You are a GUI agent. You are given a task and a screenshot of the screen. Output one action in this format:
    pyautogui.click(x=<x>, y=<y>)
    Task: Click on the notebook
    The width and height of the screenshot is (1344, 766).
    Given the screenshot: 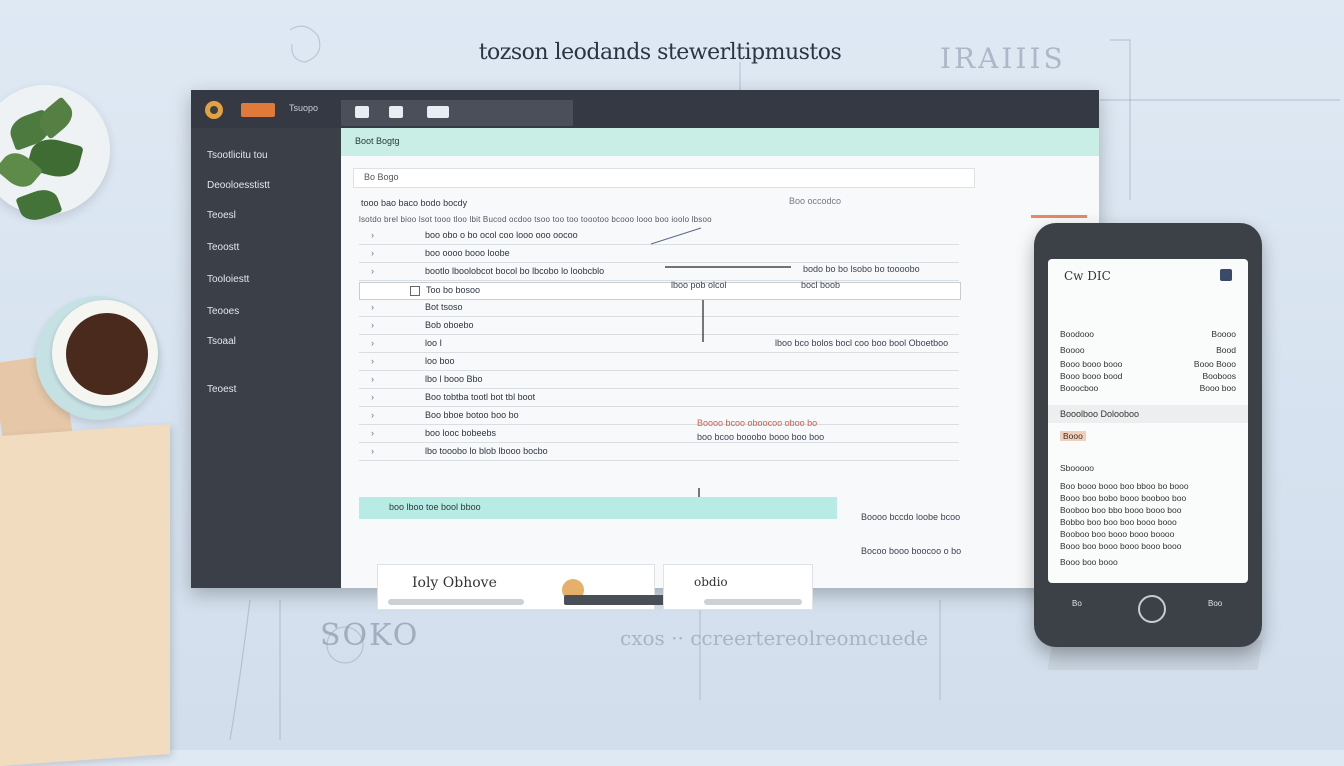 What is the action you would take?
    pyautogui.click(x=85, y=595)
    